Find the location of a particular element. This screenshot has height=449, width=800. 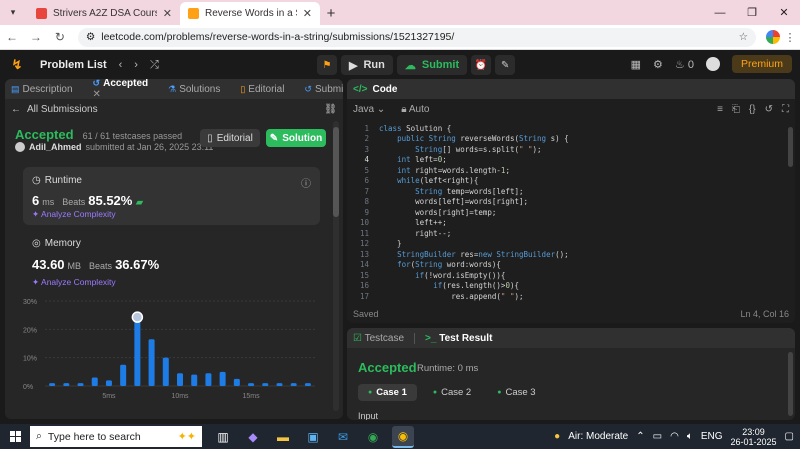

copilot-icon: ◆ is located at coordinates (253, 437).